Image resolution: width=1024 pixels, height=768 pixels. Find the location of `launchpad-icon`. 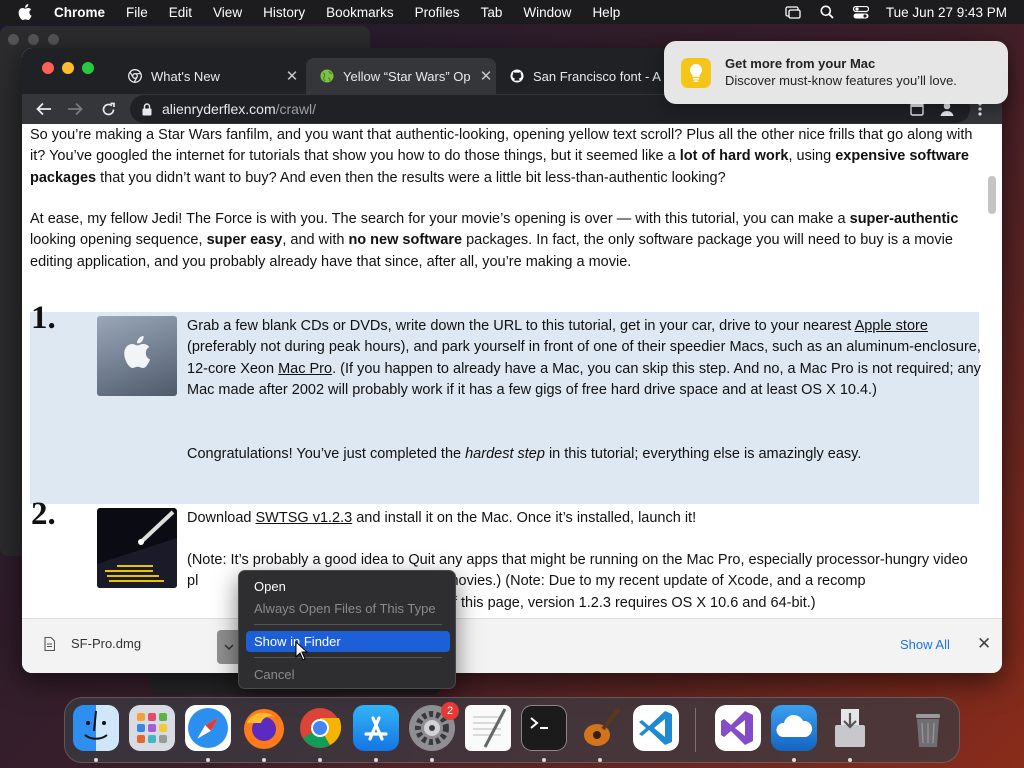

launchpad-icon is located at coordinates (152, 728).